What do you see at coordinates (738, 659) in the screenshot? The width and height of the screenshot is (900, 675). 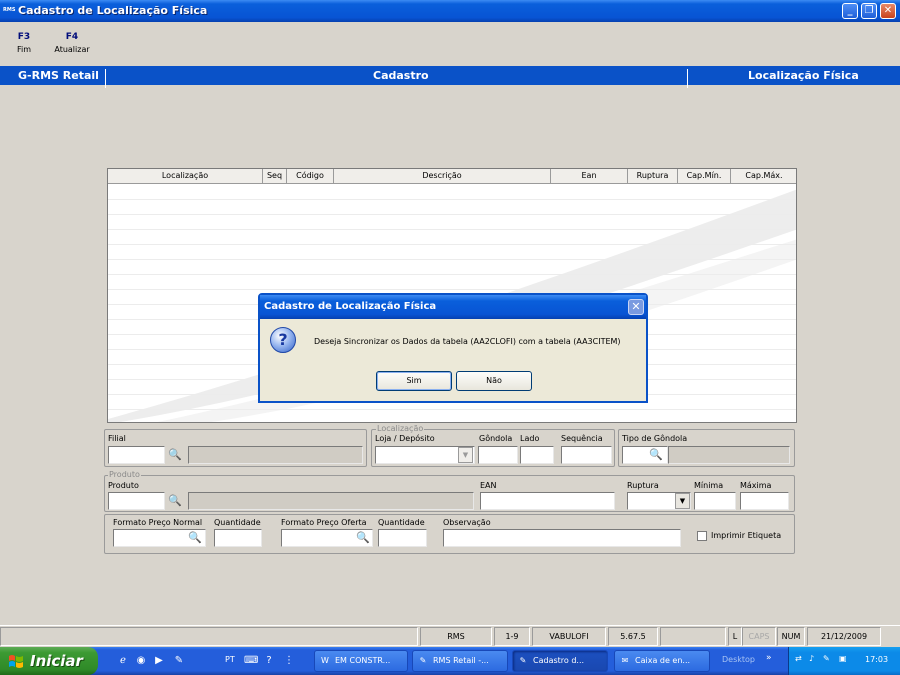 I see `desktop-toolbar: Desktop` at bounding box center [738, 659].